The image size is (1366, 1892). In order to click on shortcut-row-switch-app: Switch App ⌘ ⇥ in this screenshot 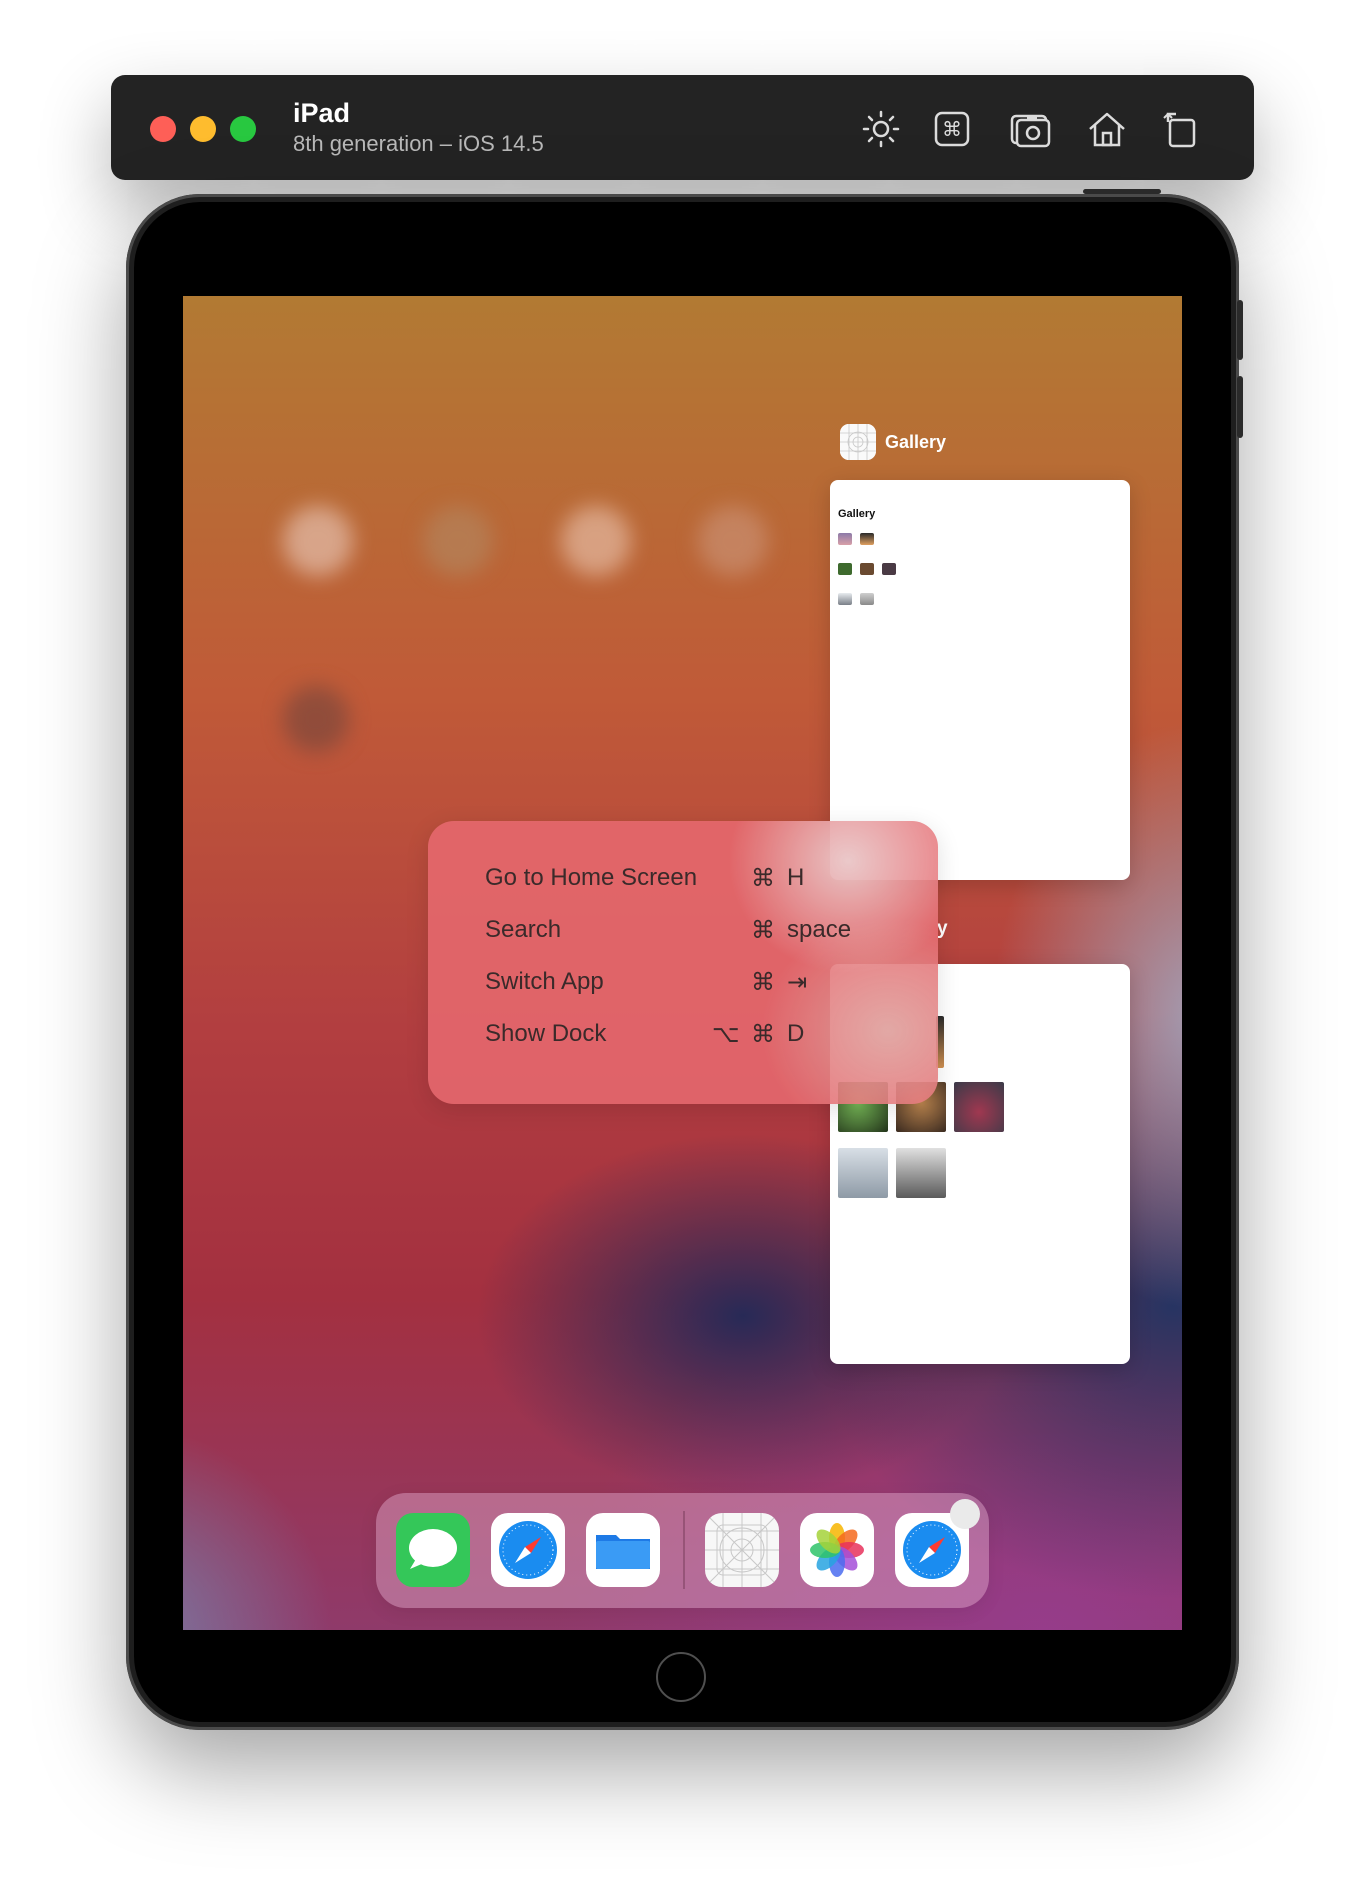, I will do `click(695, 985)`.